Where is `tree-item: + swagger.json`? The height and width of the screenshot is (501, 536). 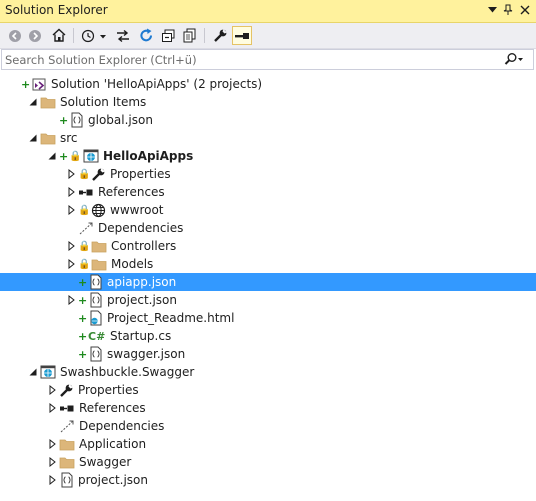 tree-item: + swagger.json is located at coordinates (268, 354).